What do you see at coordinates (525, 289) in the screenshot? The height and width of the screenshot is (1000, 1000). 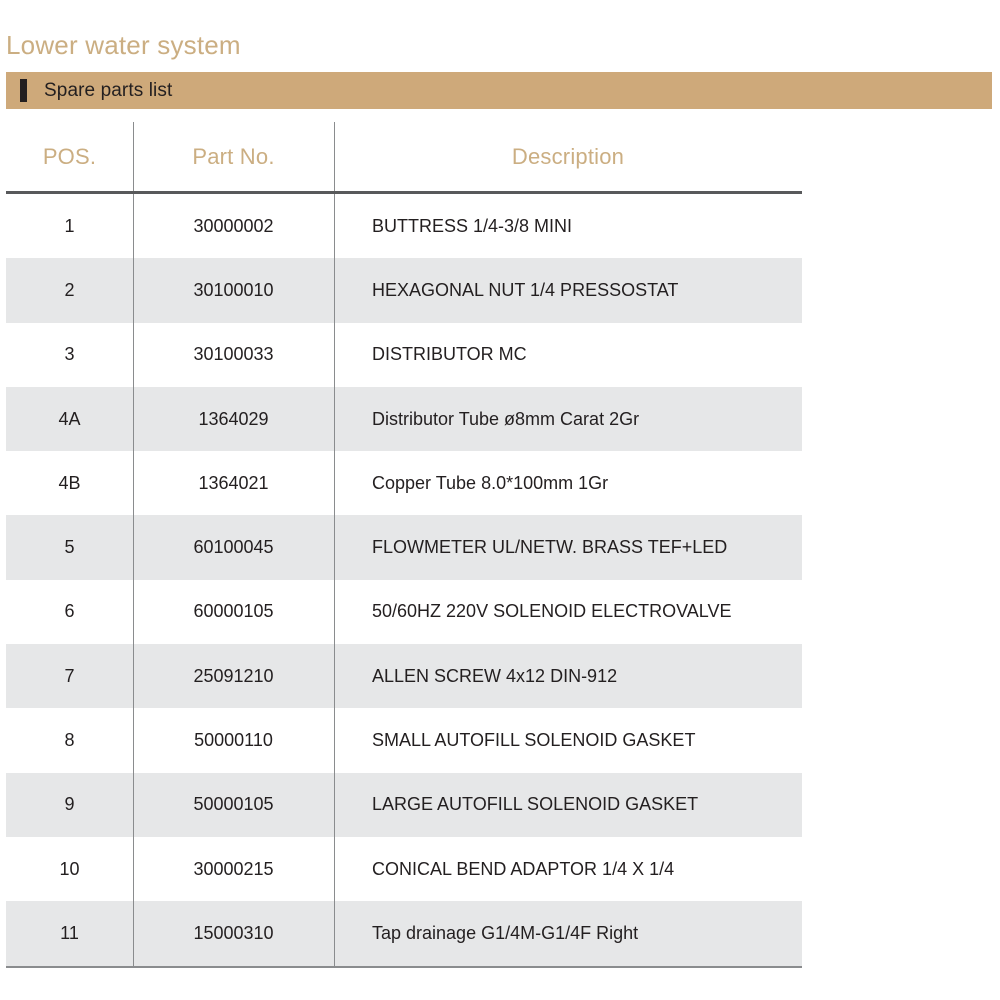 I see `cell-description: HEXAGONAL NUT 1/4 PRESSOSTAT` at bounding box center [525, 289].